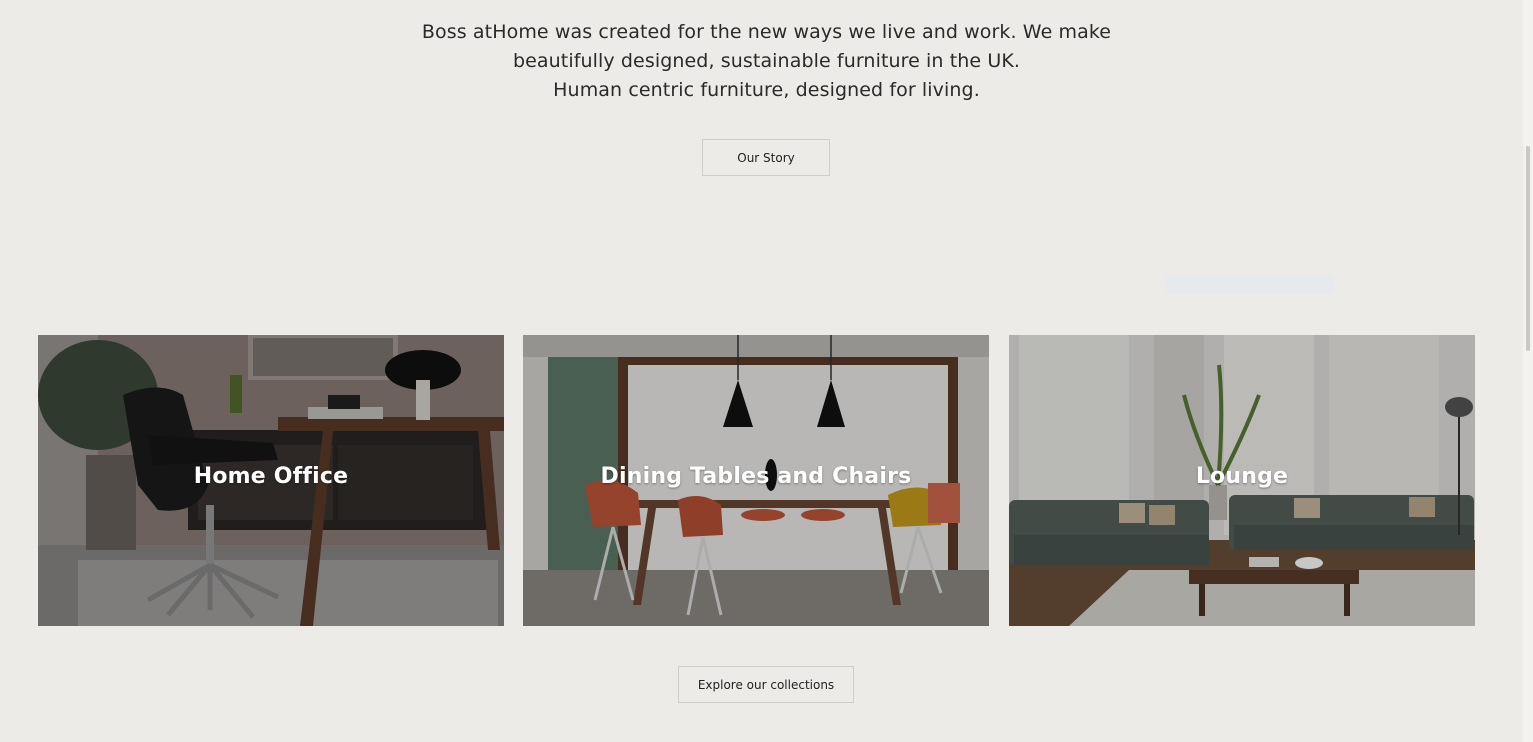 The image size is (1533, 742). What do you see at coordinates (1249, 284) in the screenshot?
I see `faint-overlay-tooltip` at bounding box center [1249, 284].